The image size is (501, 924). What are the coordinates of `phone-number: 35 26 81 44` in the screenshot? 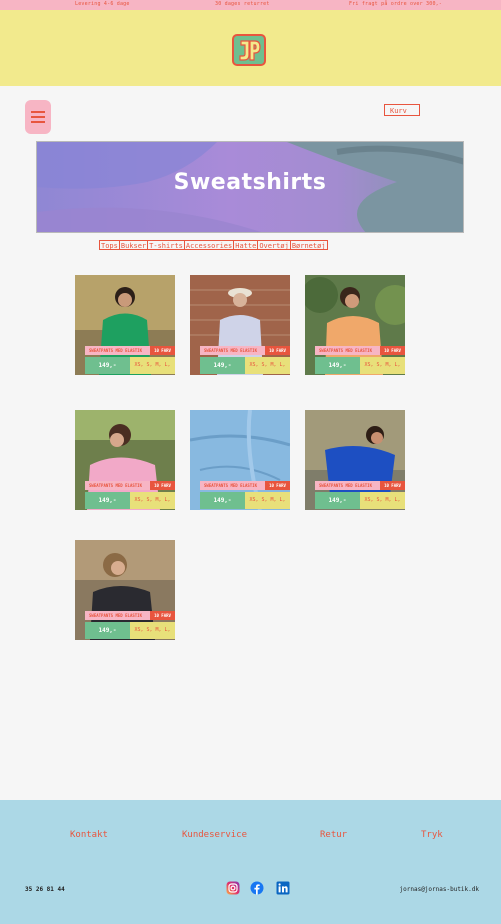 It's located at (45, 889).